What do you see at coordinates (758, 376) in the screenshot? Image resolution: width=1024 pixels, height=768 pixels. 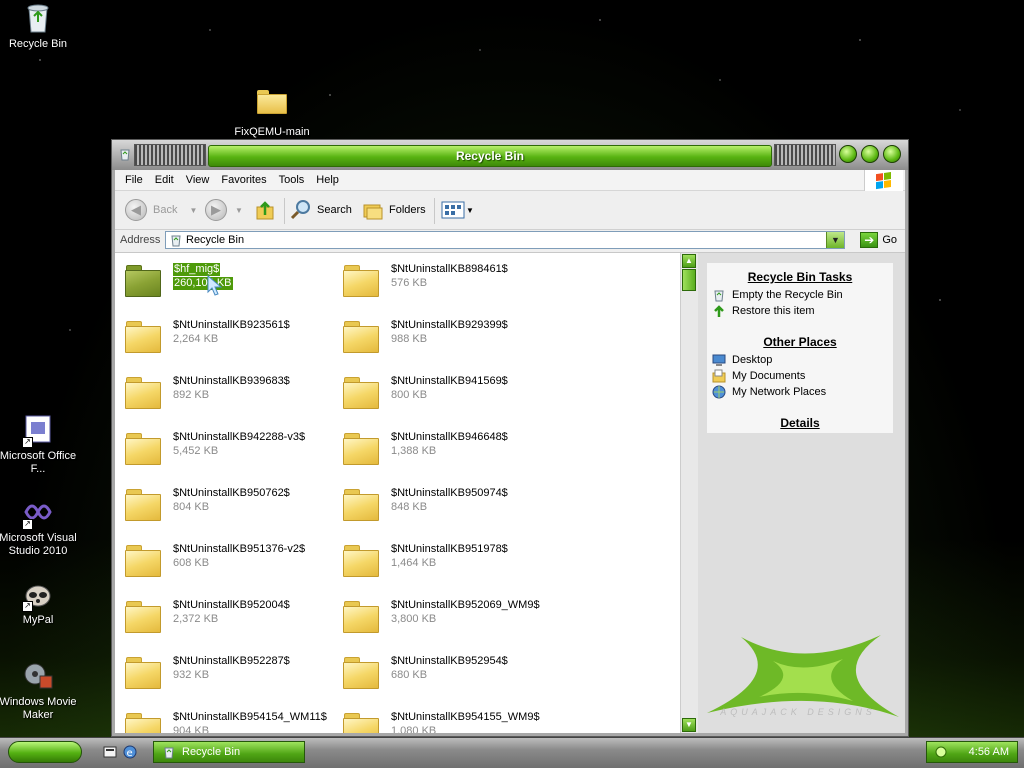 I see `my-documents-link: My Documents` at bounding box center [758, 376].